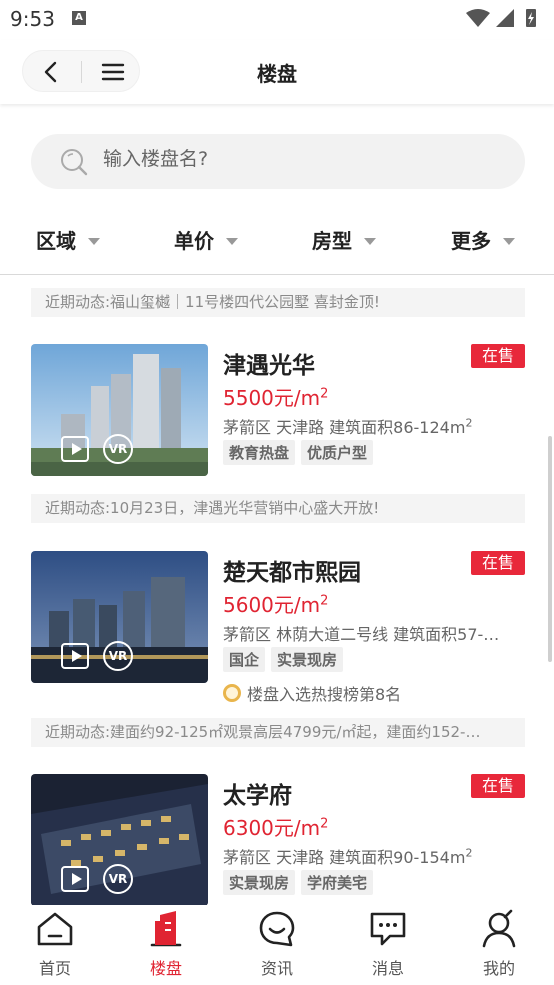 The image size is (554, 985). I want to click on listing-tags: 实景现房 学府美宅, so click(301, 882).